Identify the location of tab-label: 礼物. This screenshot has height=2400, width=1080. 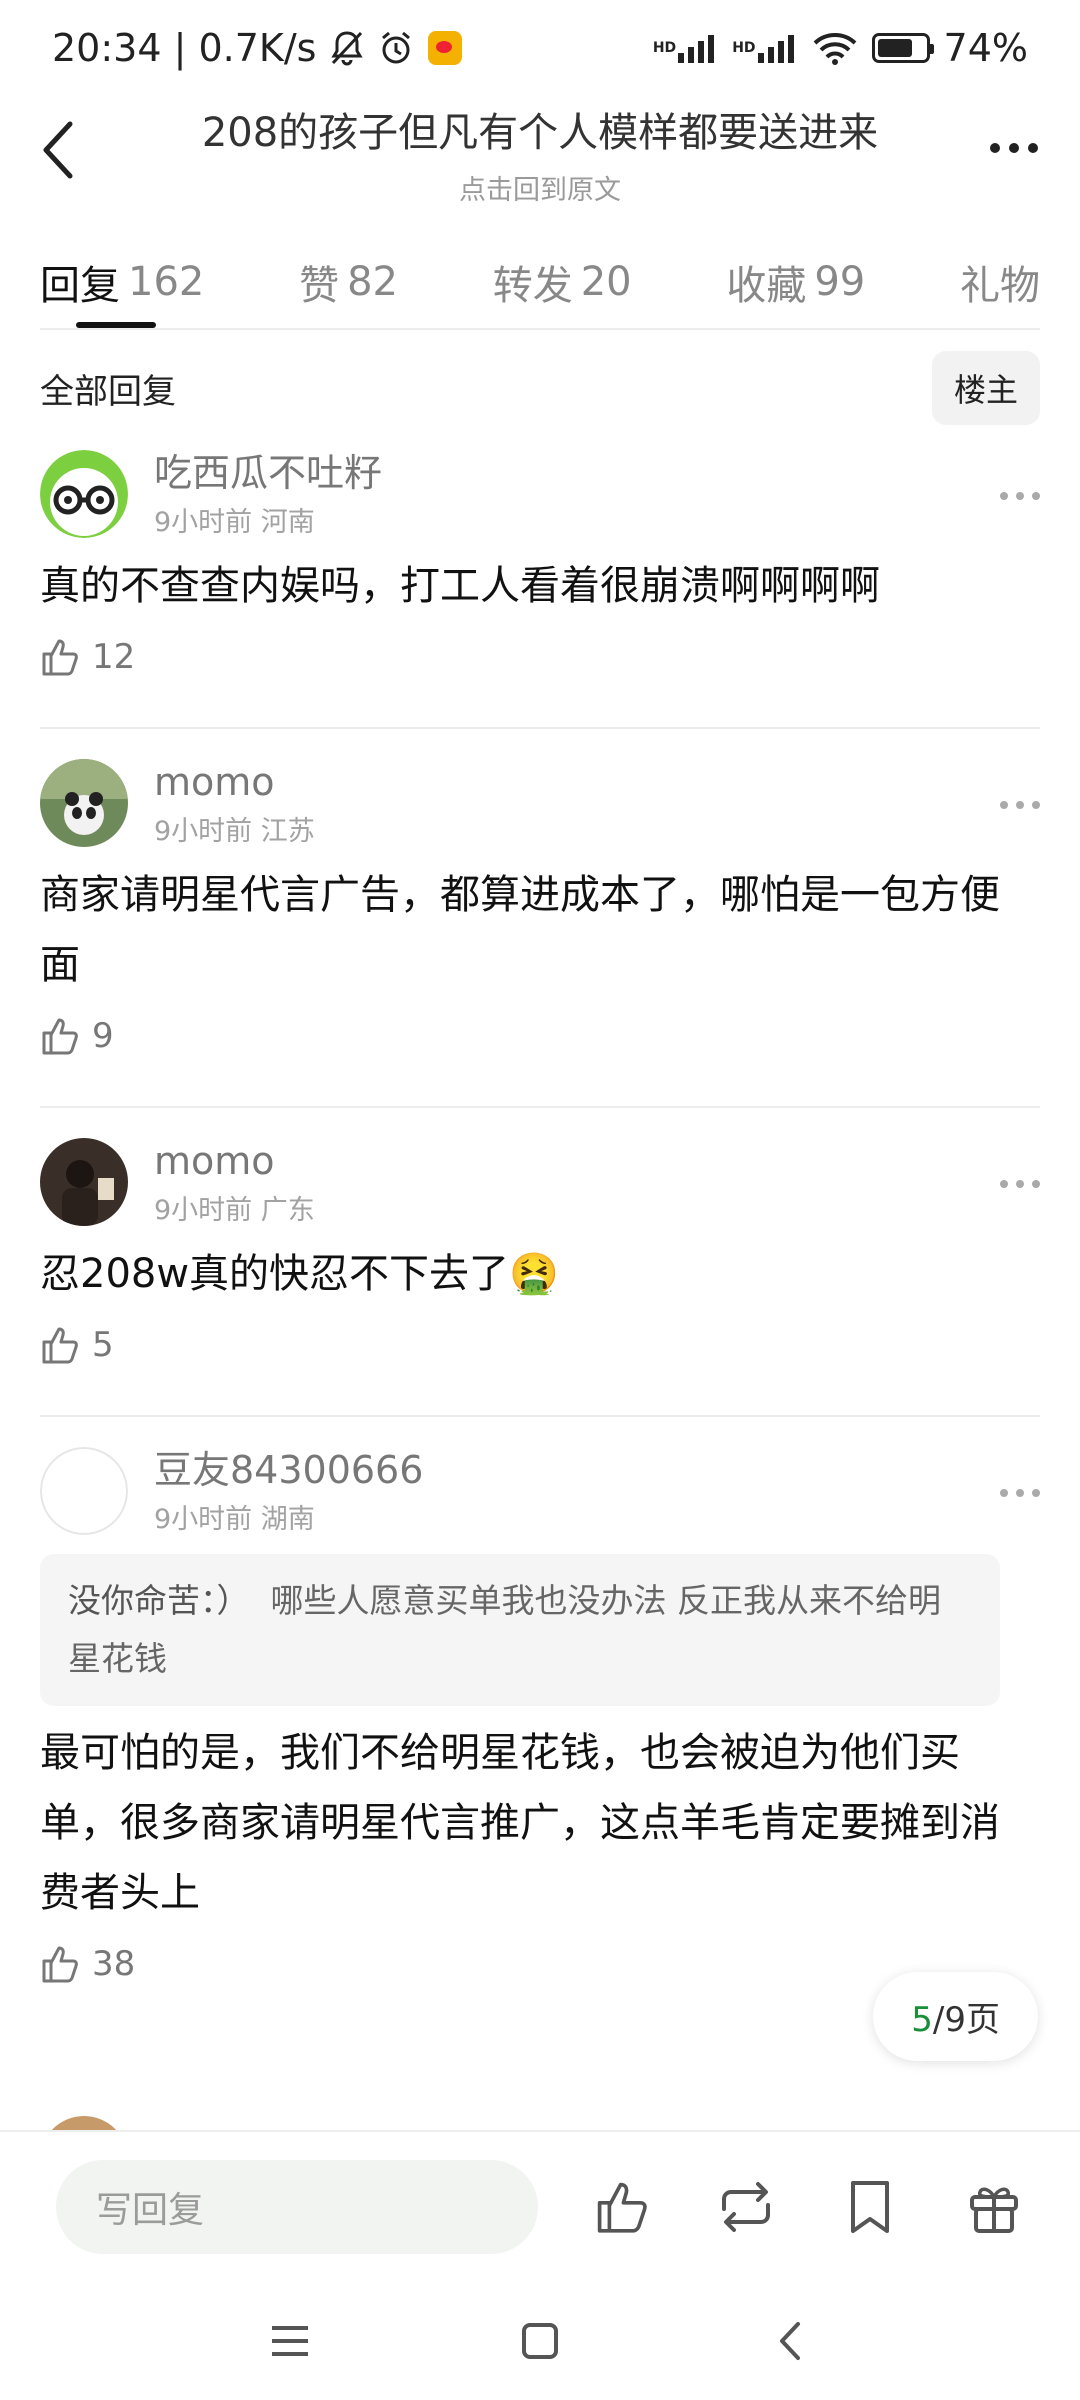
(999, 286).